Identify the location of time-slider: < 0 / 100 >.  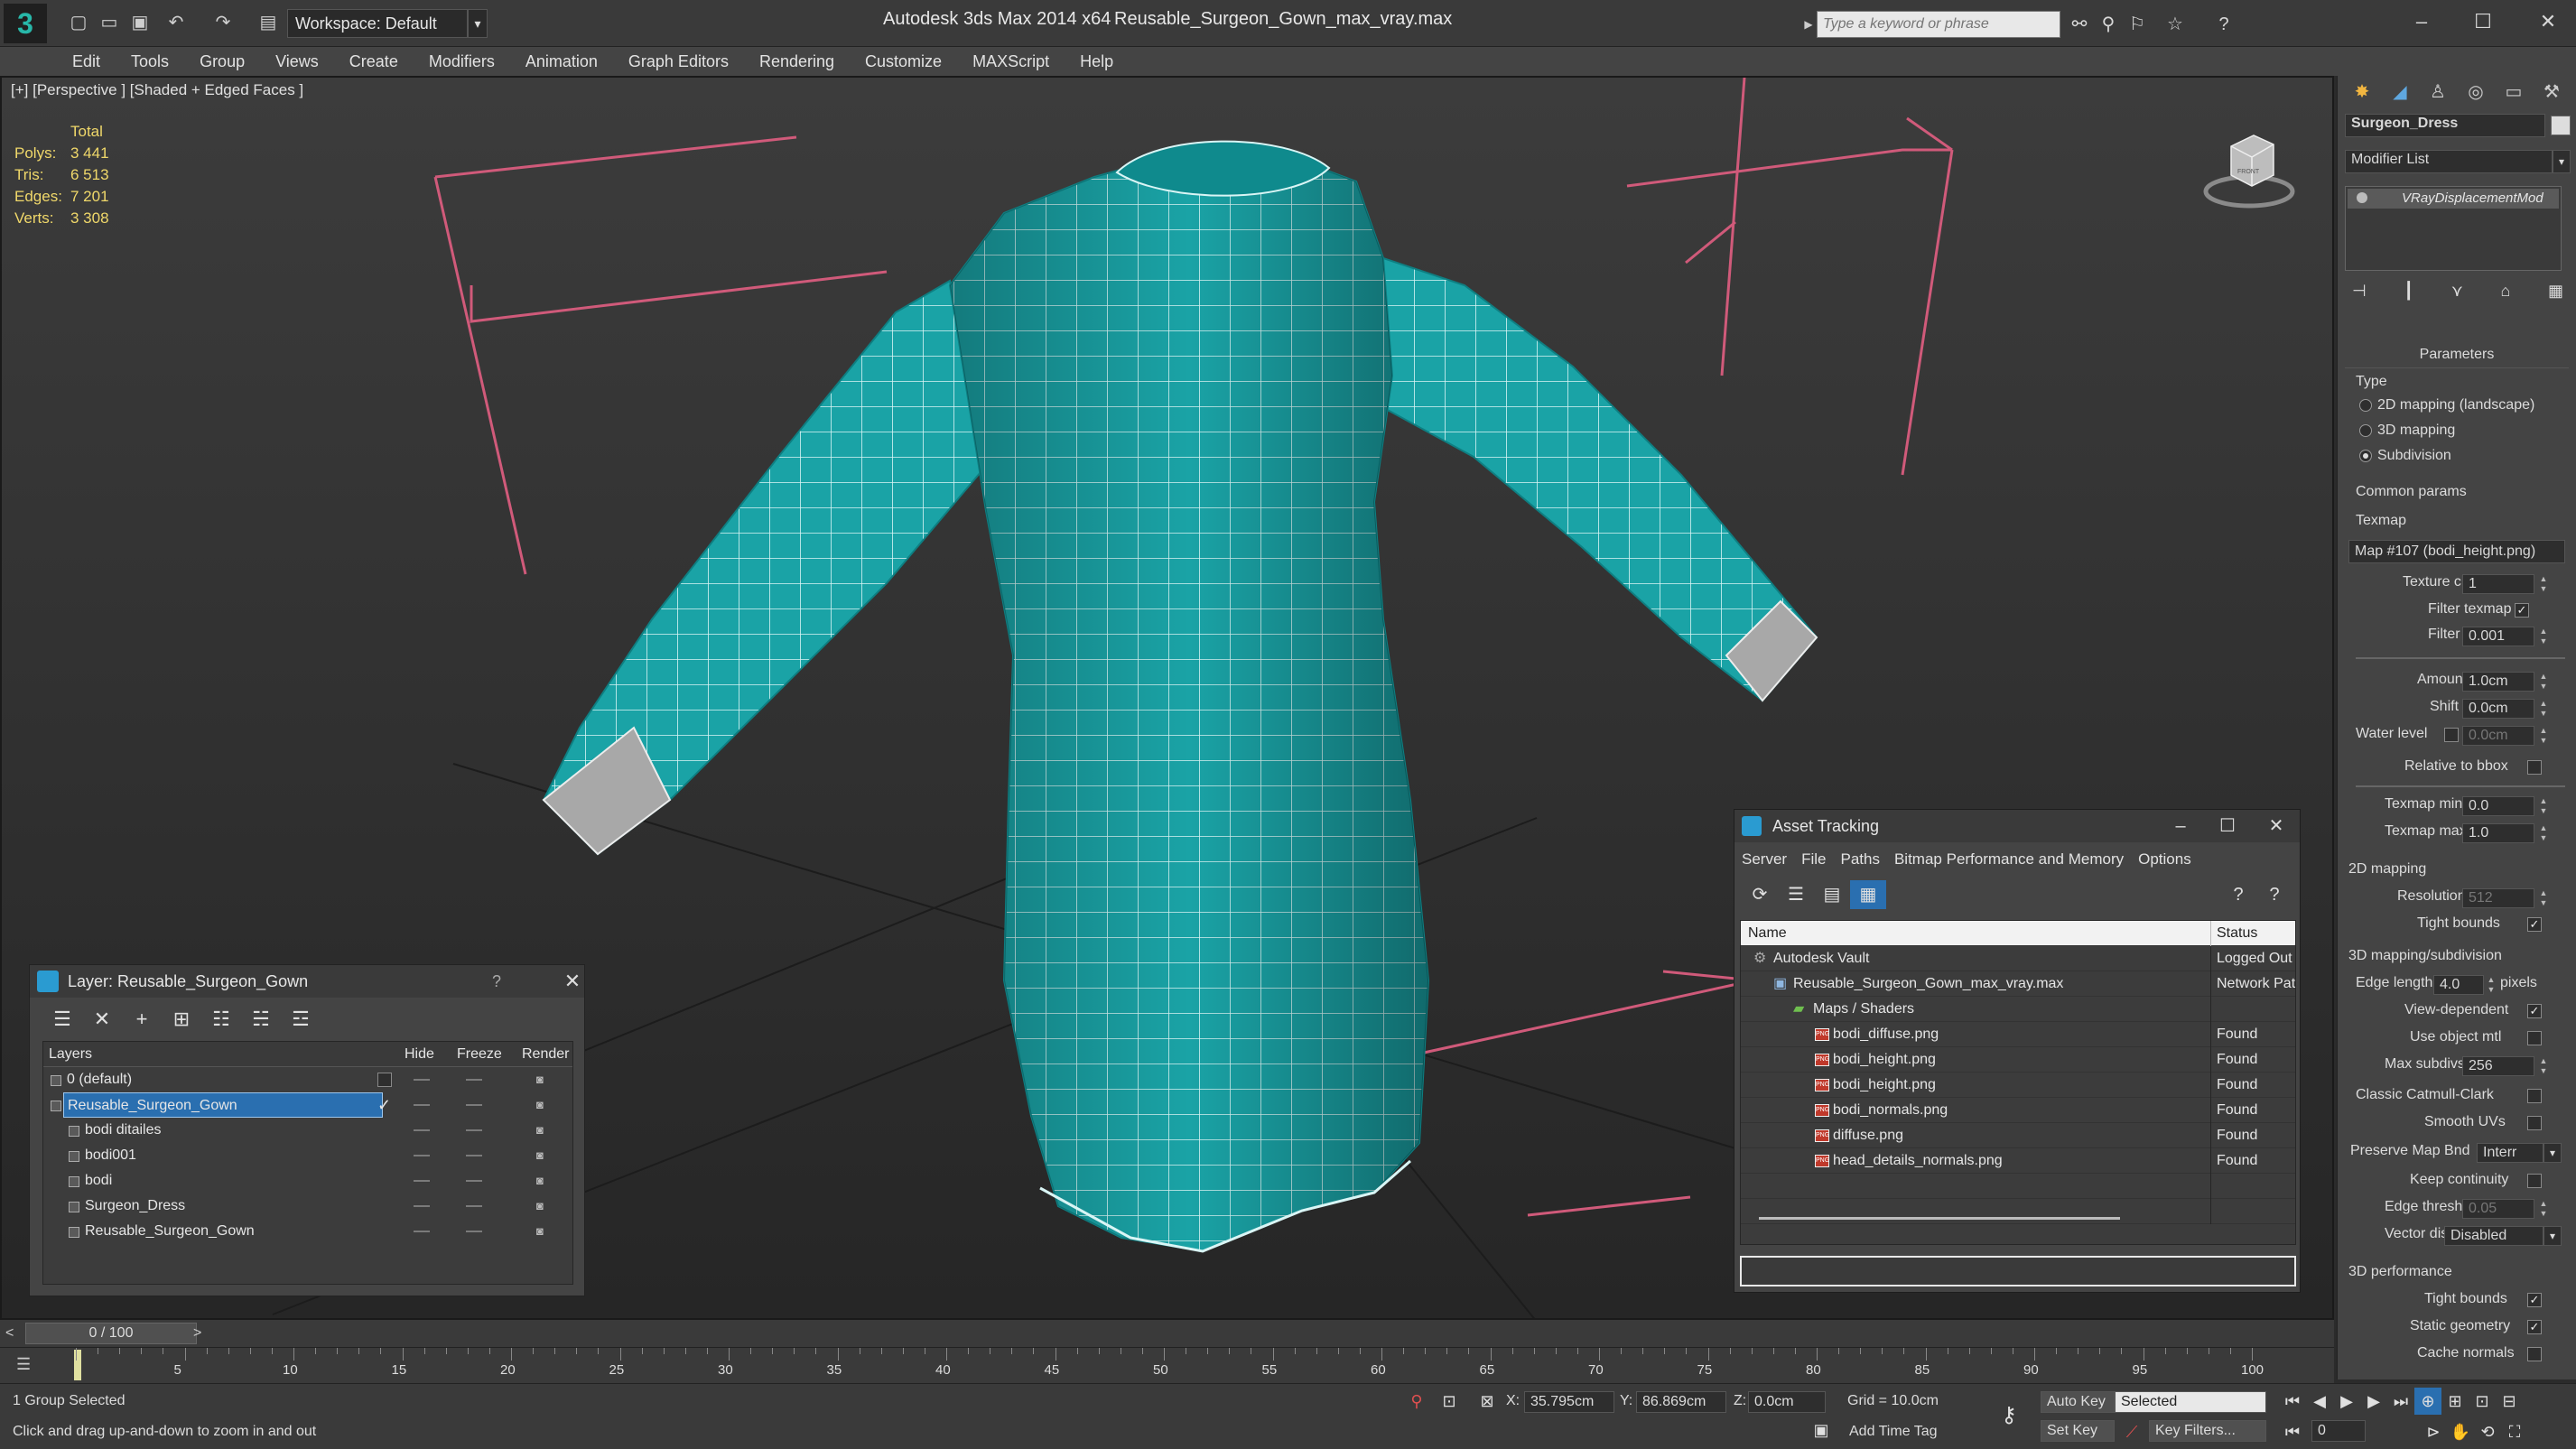
(1167, 1333).